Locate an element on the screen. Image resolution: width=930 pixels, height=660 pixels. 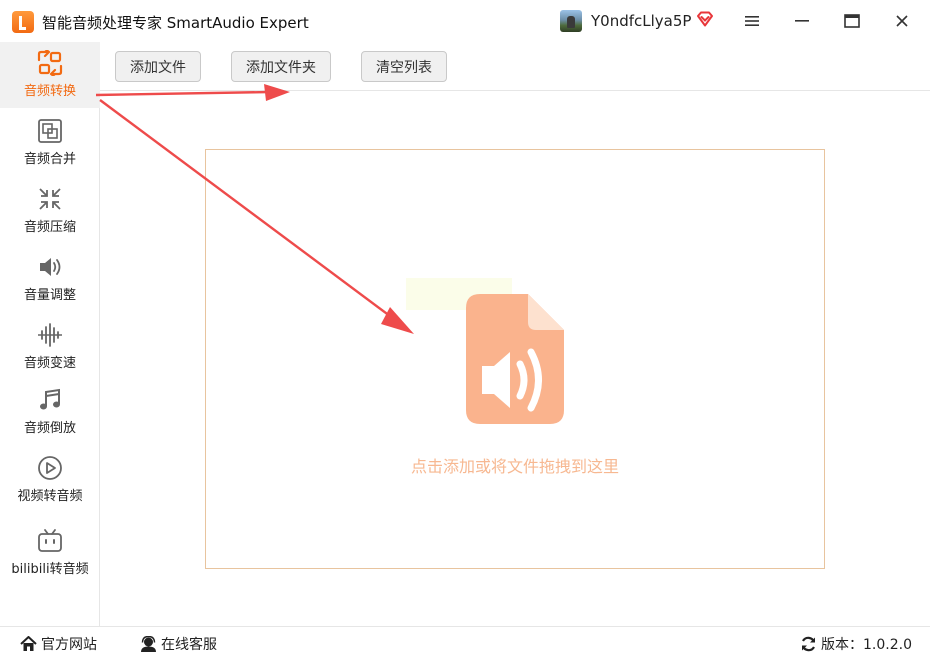
minimize-icon is located at coordinates (802, 21).